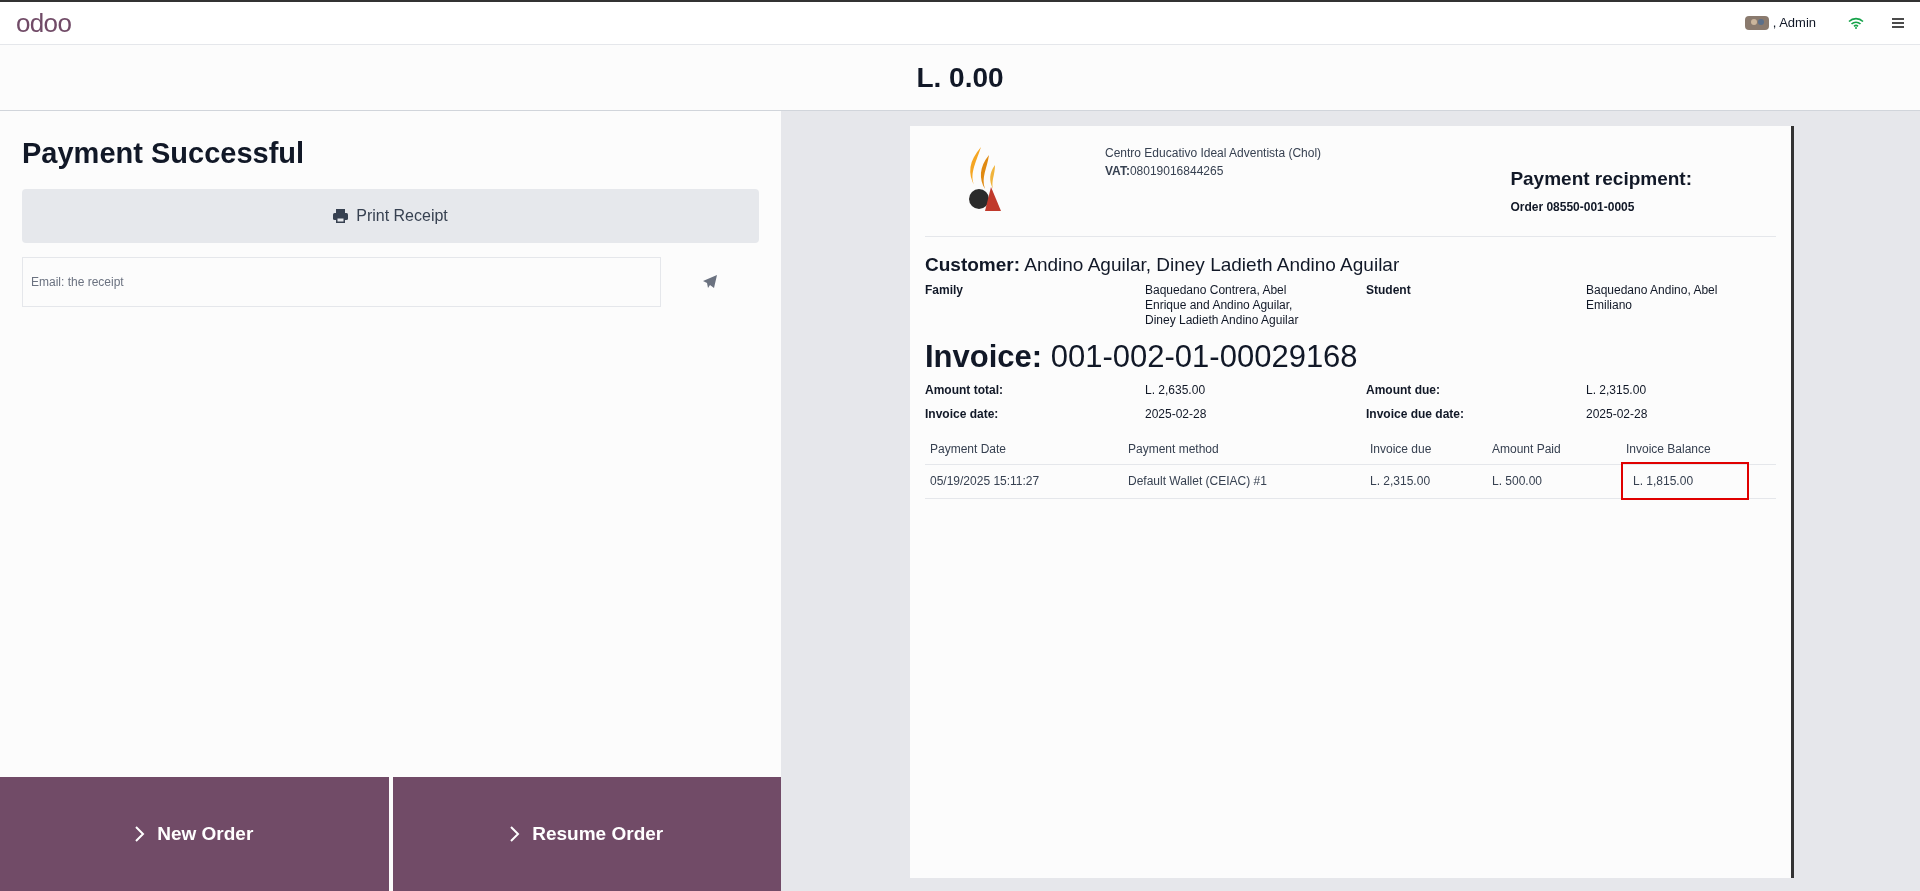 This screenshot has width=1920, height=891. What do you see at coordinates (390, 216) in the screenshot?
I see `print-receipt-button: Print Receipt` at bounding box center [390, 216].